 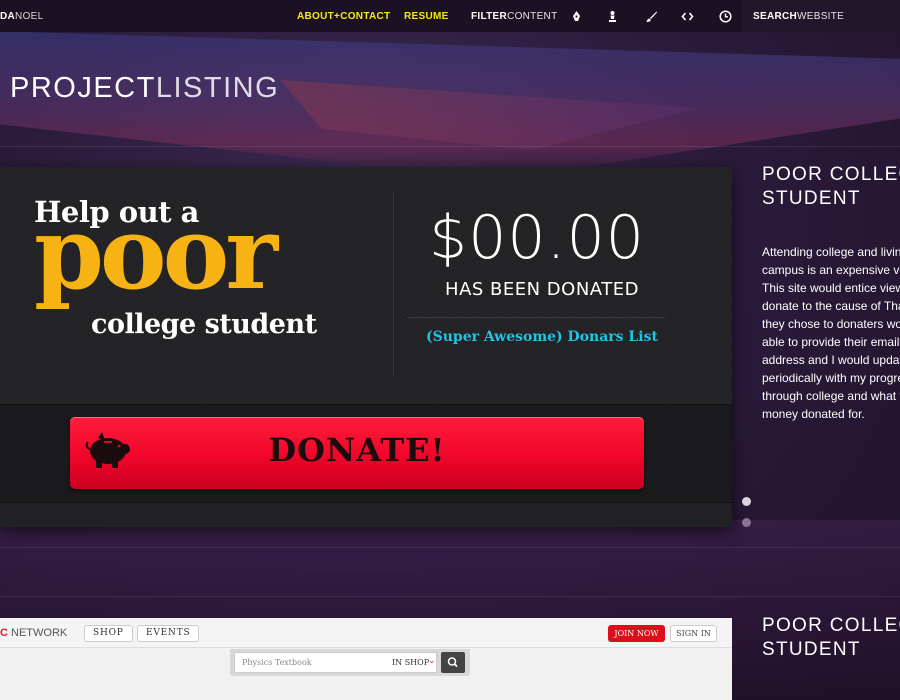 What do you see at coordinates (432, 661) in the screenshot?
I see `chevron-down-icon: ⌄` at bounding box center [432, 661].